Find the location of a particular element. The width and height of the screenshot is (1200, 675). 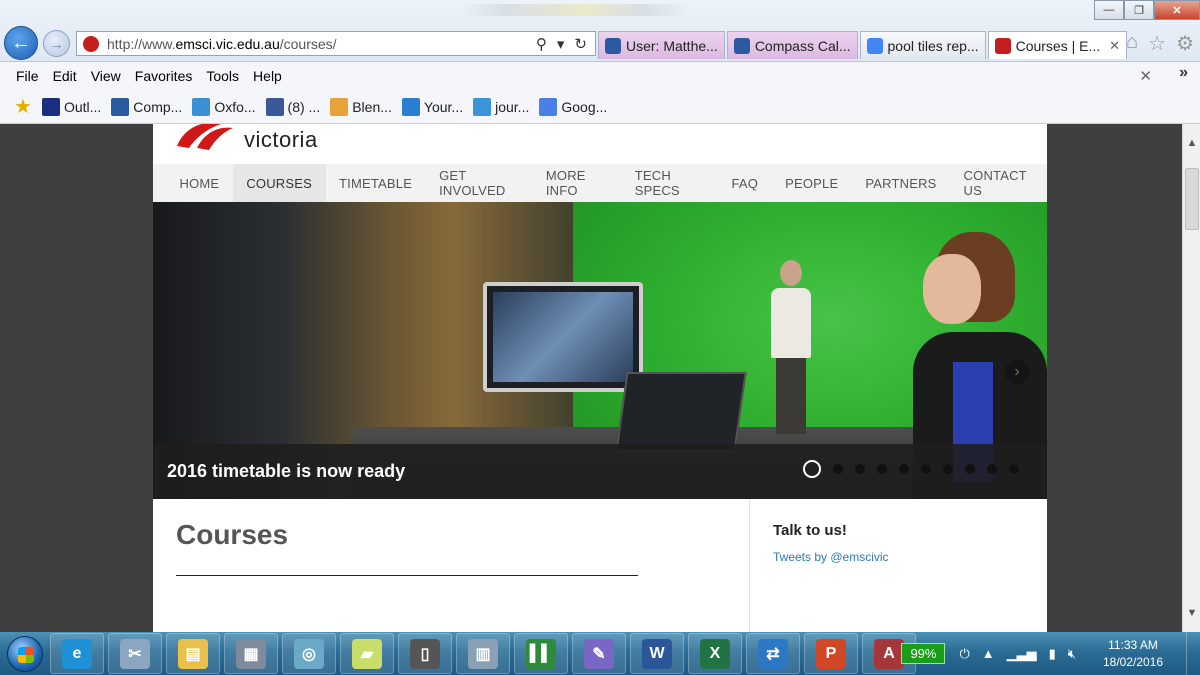

power-icon: ⏻ is located at coordinates (964, 654).